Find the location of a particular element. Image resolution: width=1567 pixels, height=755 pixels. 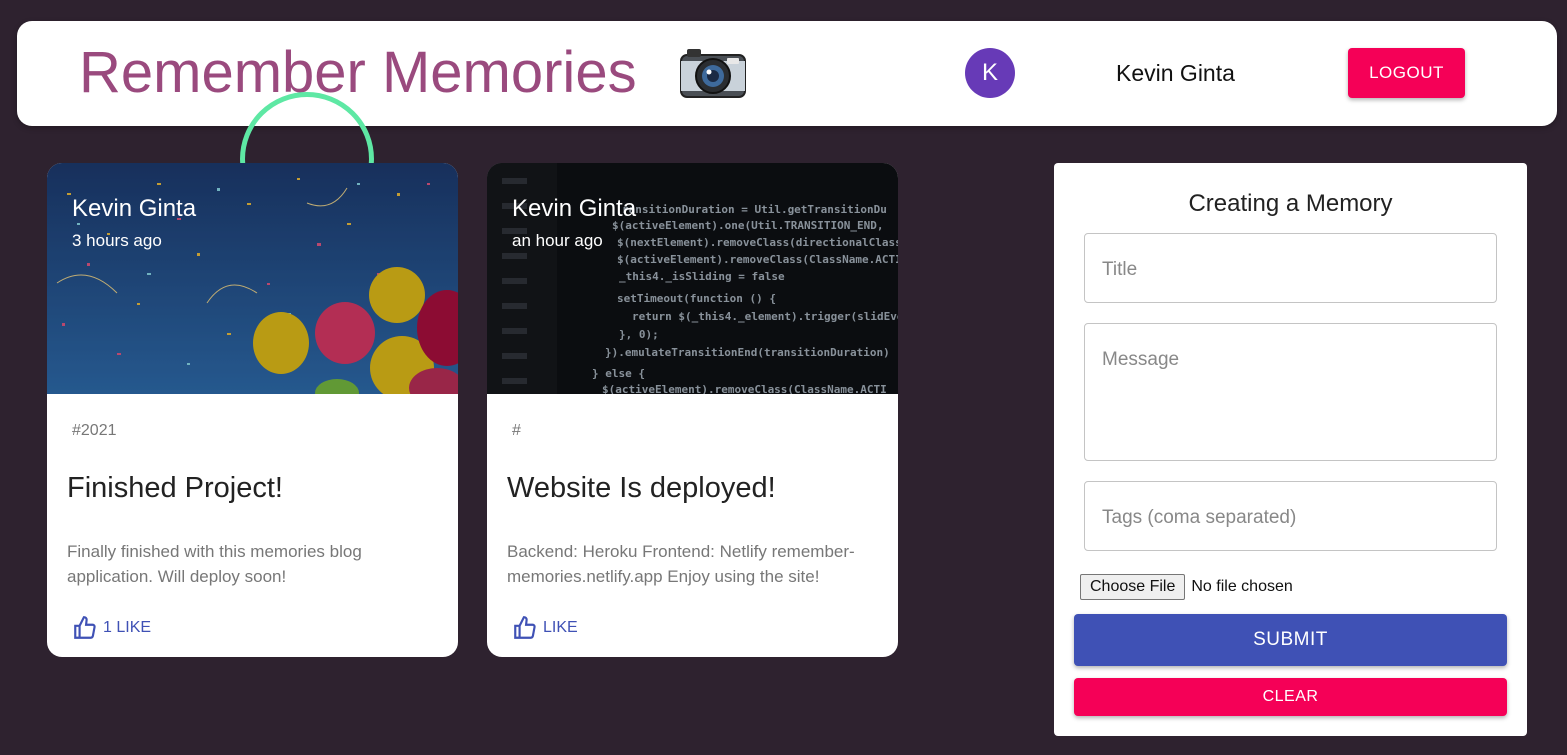

app-title: Remember Memories is located at coordinates (358, 72).